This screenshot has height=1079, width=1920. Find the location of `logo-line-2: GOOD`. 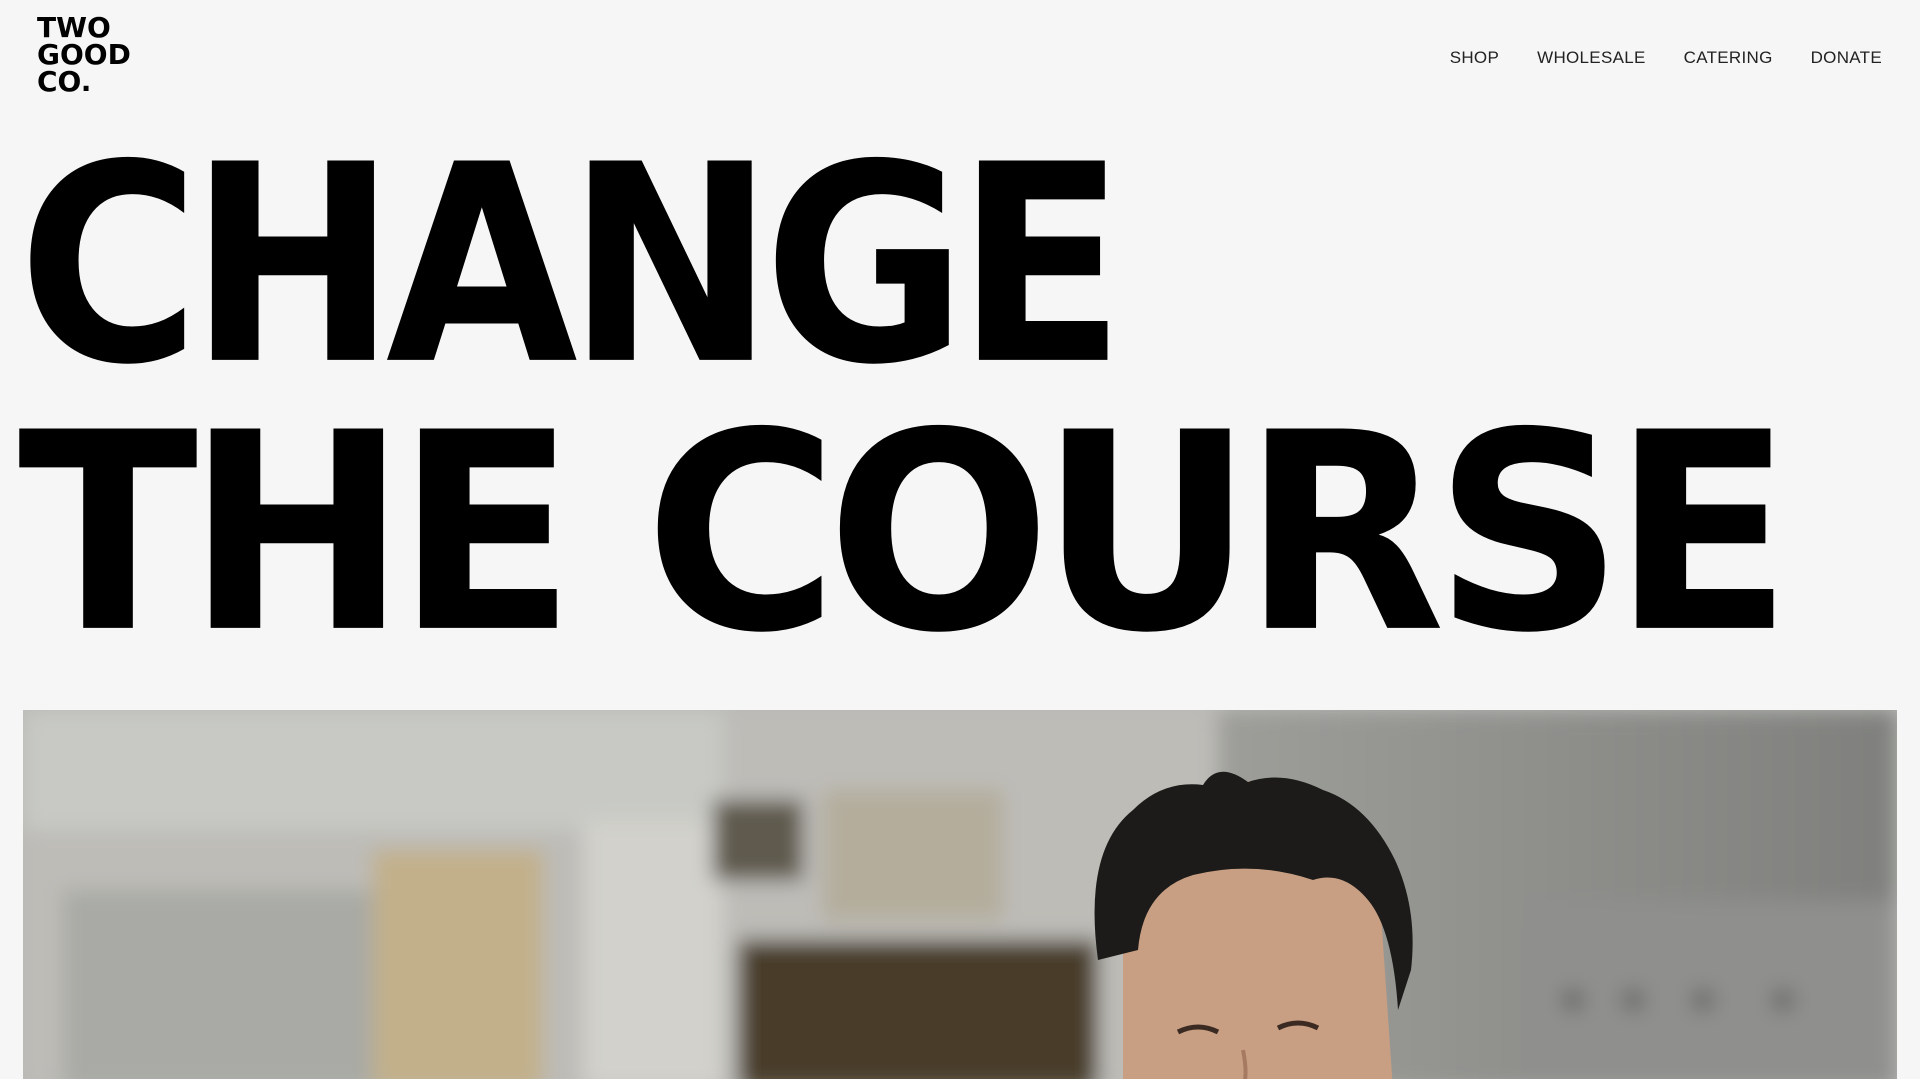

logo-line-2: GOOD is located at coordinates (84, 54).